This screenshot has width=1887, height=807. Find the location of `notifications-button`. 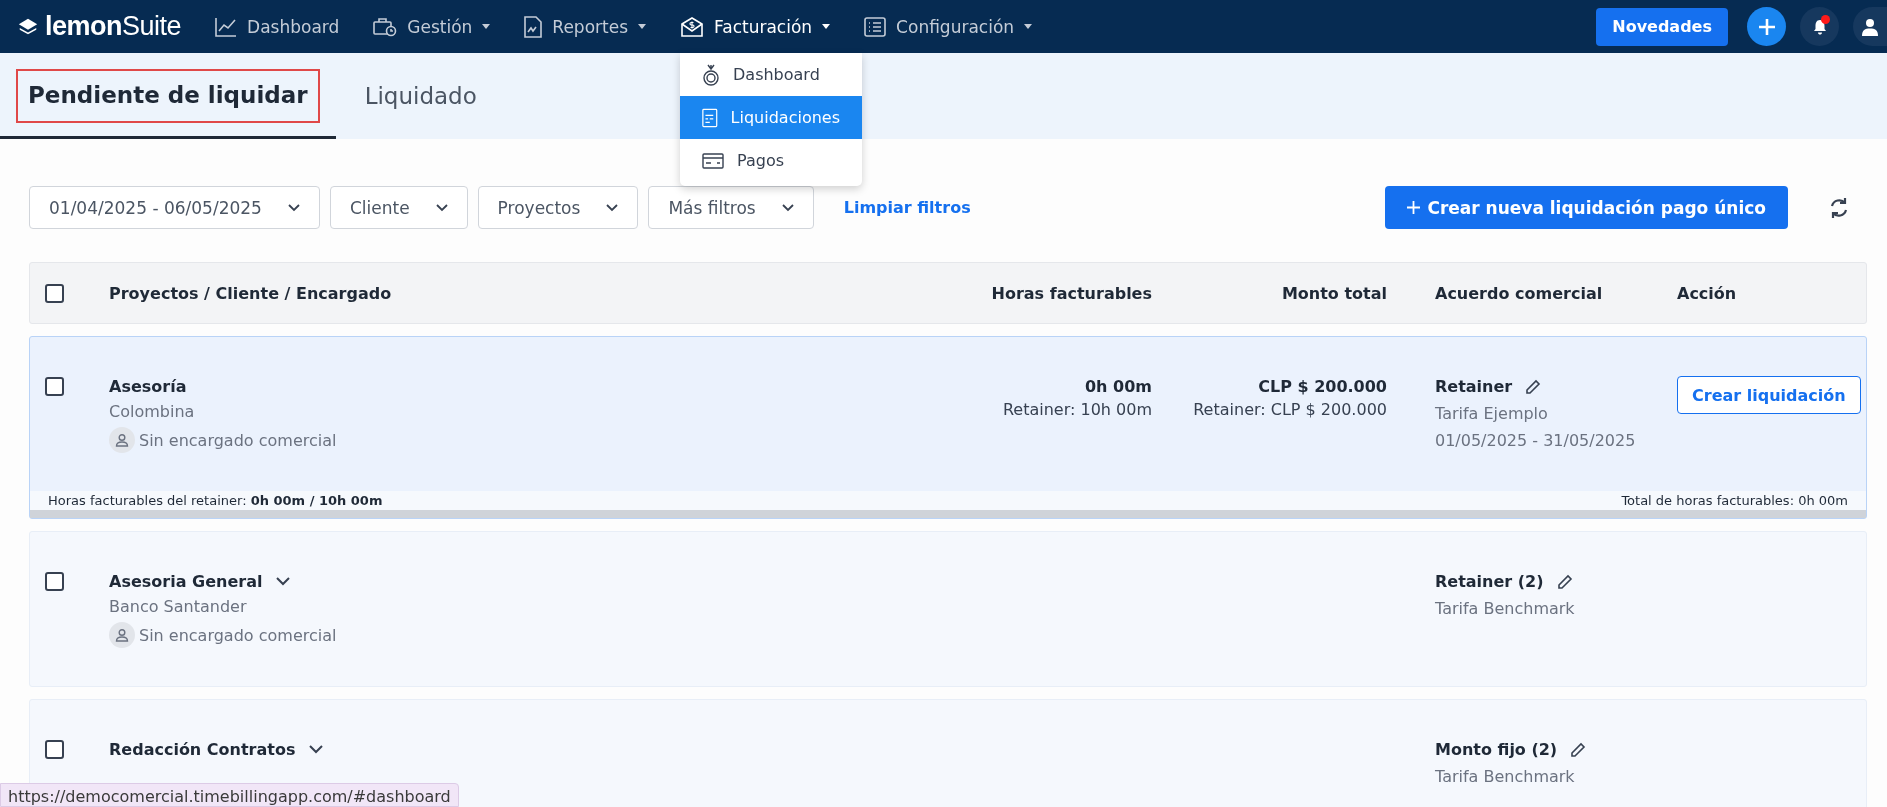

notifications-button is located at coordinates (1819, 26).